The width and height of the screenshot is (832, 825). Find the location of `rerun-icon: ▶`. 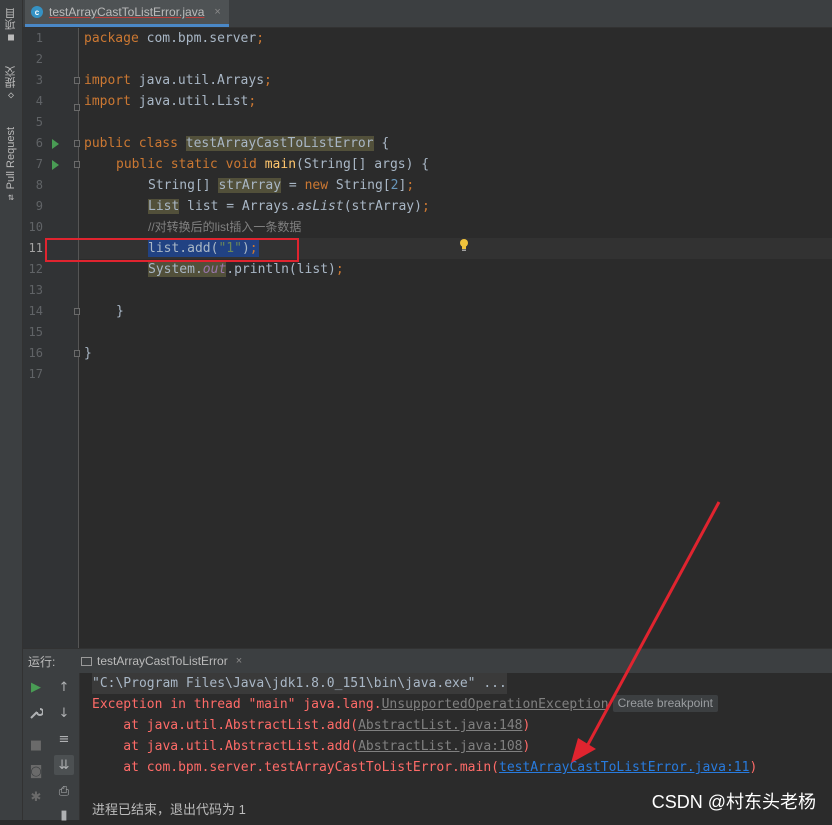

rerun-icon: ▶ is located at coordinates (36, 687).